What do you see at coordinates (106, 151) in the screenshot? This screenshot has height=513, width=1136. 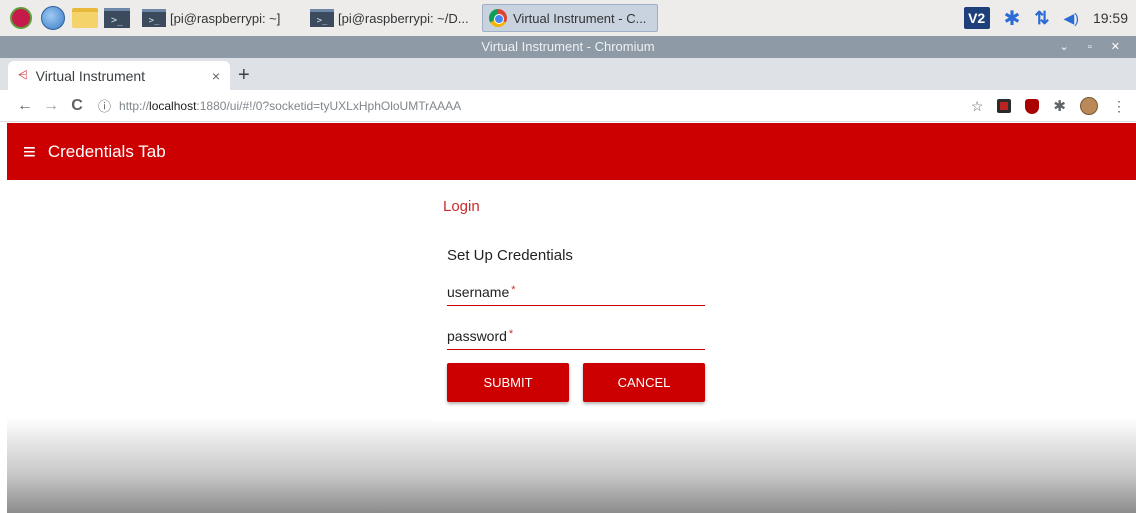 I see `page-title: Credentials Tab` at bounding box center [106, 151].